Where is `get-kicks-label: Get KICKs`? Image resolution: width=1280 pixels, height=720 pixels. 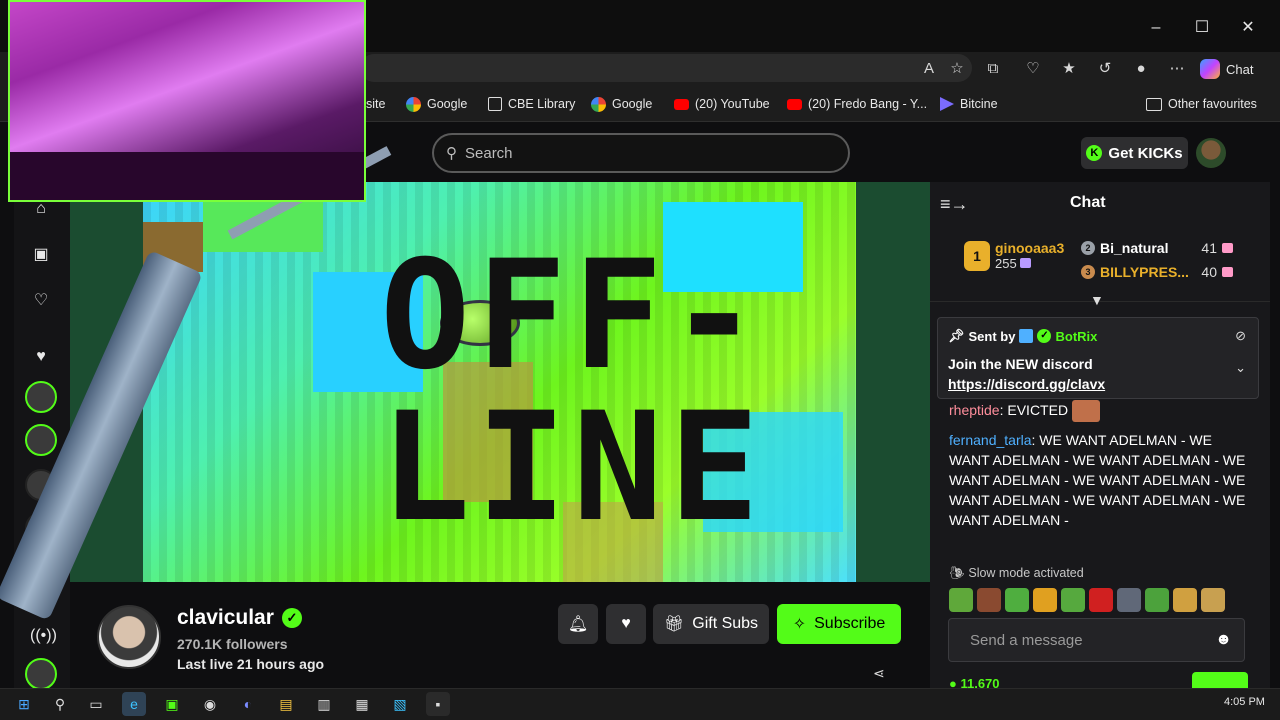
get-kicks-label: Get KICKs is located at coordinates (1145, 153).